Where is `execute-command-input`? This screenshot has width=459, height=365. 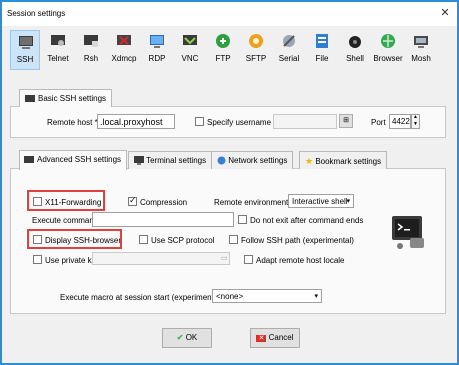 execute-command-input is located at coordinates (163, 219).